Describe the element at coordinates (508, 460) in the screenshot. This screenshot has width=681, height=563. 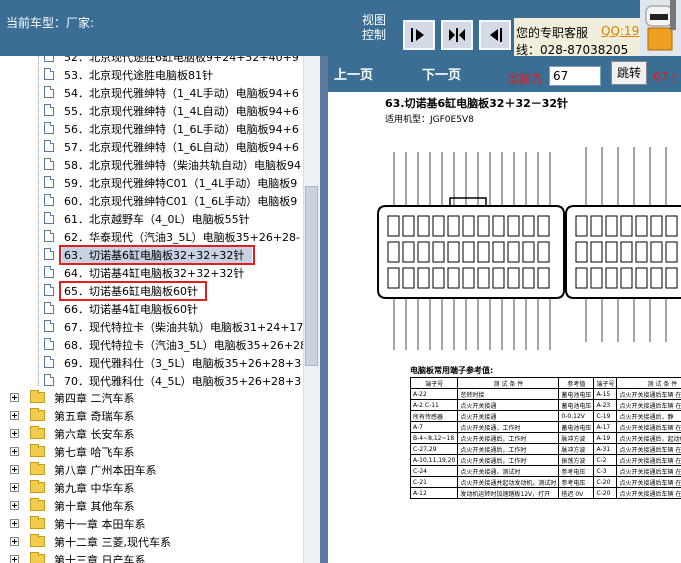
I see `table-cell: 点火开关接通后，工作时` at that location.